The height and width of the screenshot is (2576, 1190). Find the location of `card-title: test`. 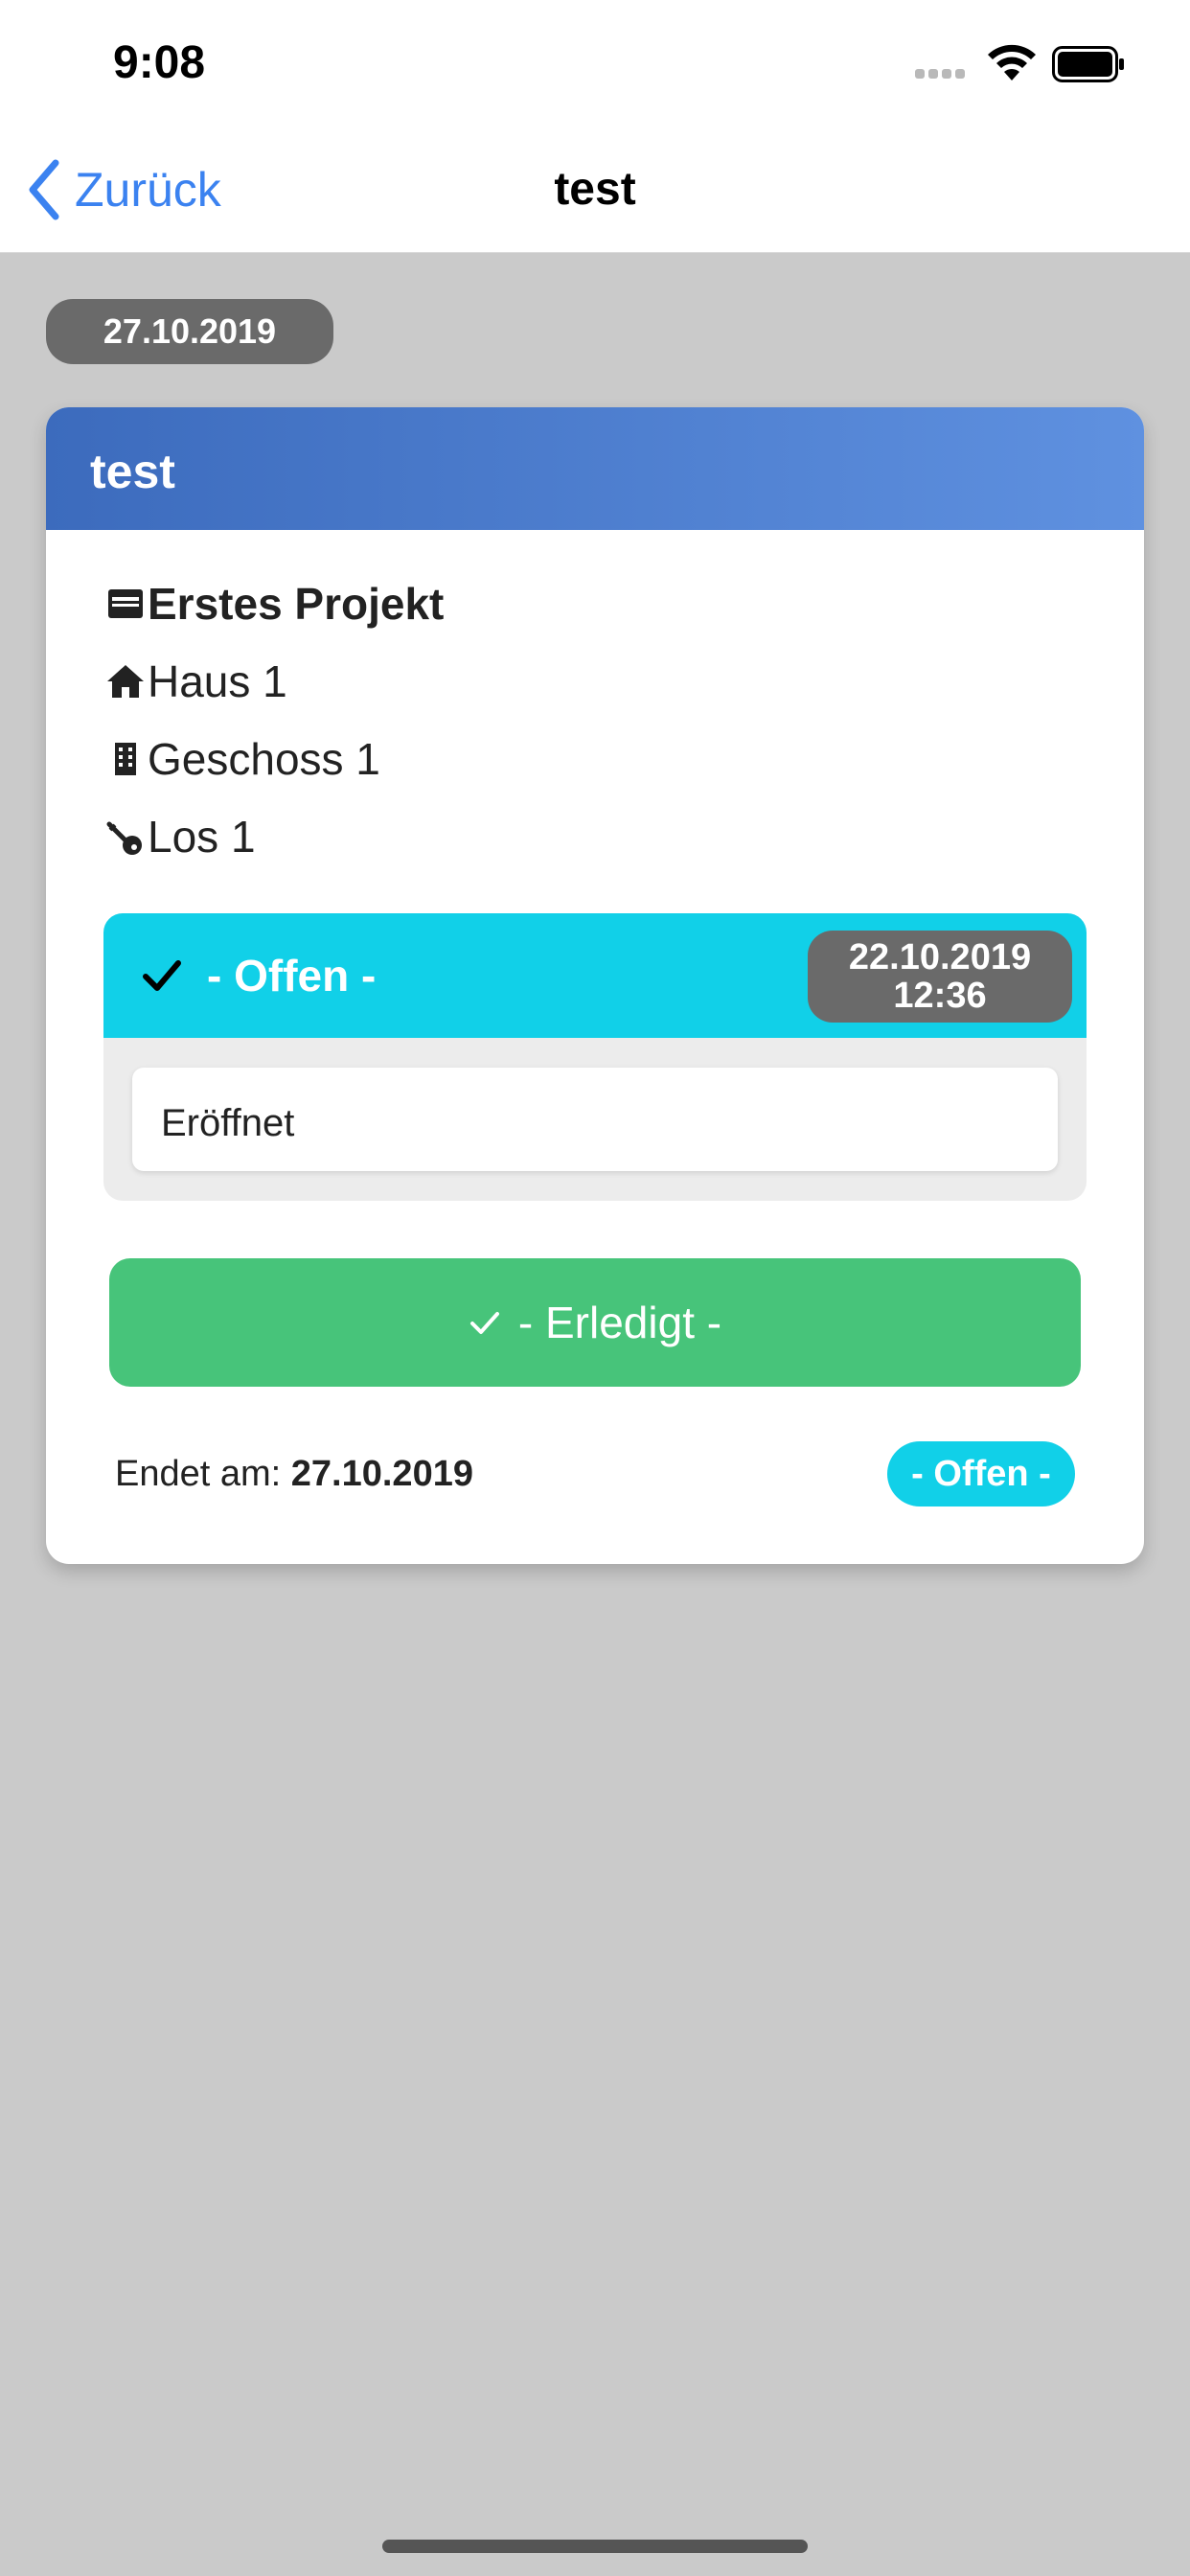

card-title: test is located at coordinates (132, 471).